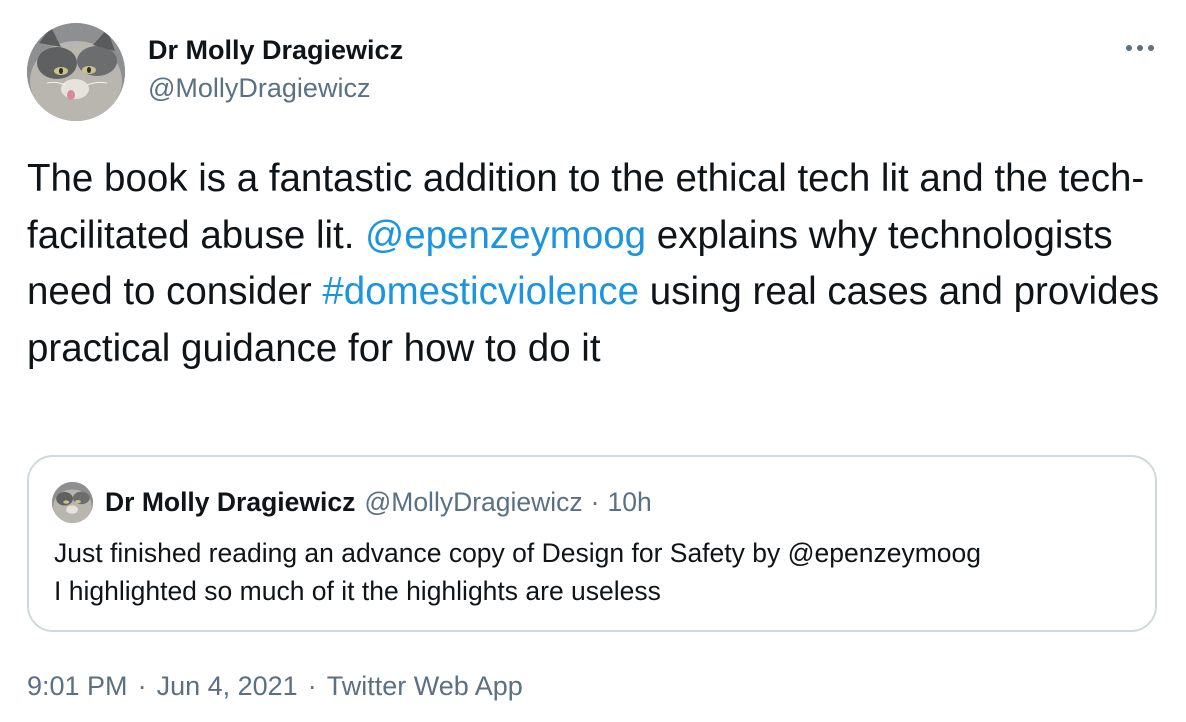  Describe the element at coordinates (480, 291) in the screenshot. I see `hashtag-link: #domesticviolence` at that location.